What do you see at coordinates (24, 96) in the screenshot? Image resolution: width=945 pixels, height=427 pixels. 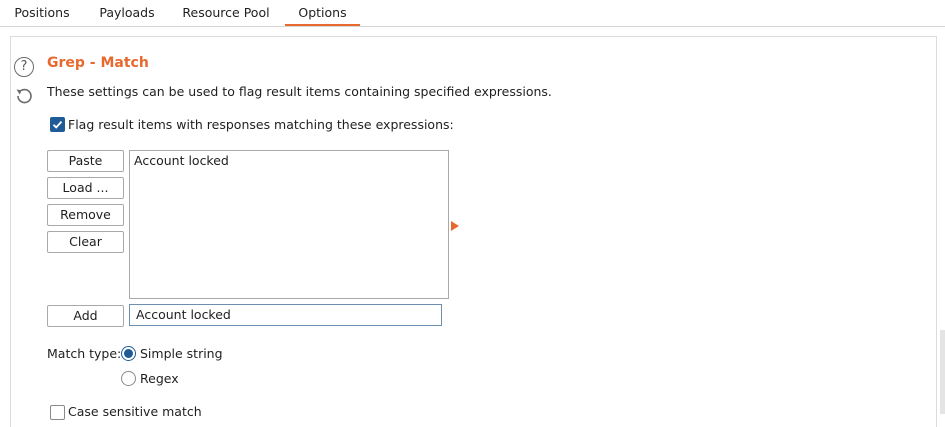 I see `restore-icon` at bounding box center [24, 96].